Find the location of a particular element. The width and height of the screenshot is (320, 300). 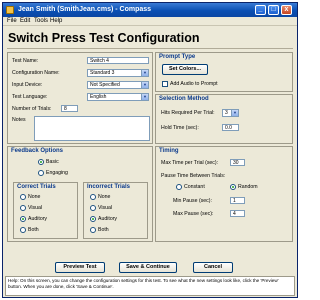

incorrect-none-label: None is located at coordinates (104, 197).